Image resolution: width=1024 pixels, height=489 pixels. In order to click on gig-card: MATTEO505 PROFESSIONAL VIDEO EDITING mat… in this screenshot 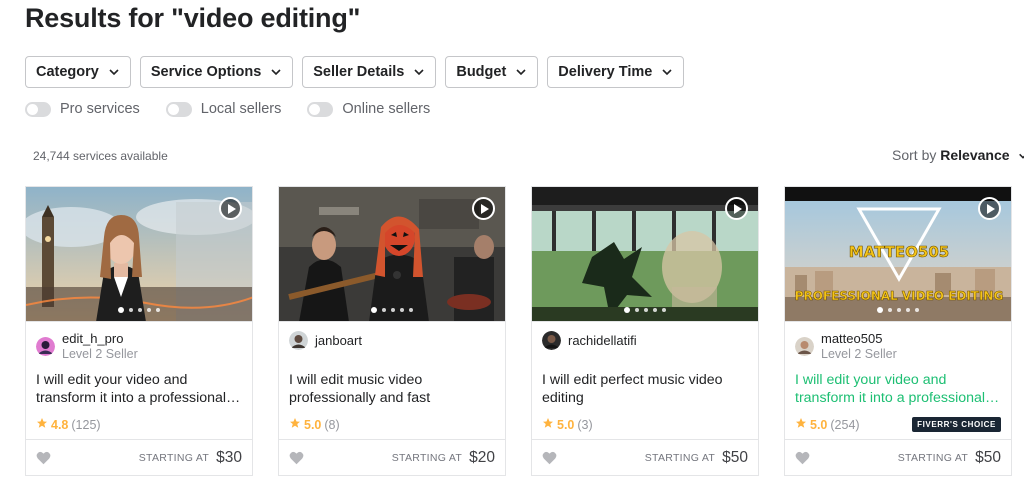, I will do `click(898, 331)`.